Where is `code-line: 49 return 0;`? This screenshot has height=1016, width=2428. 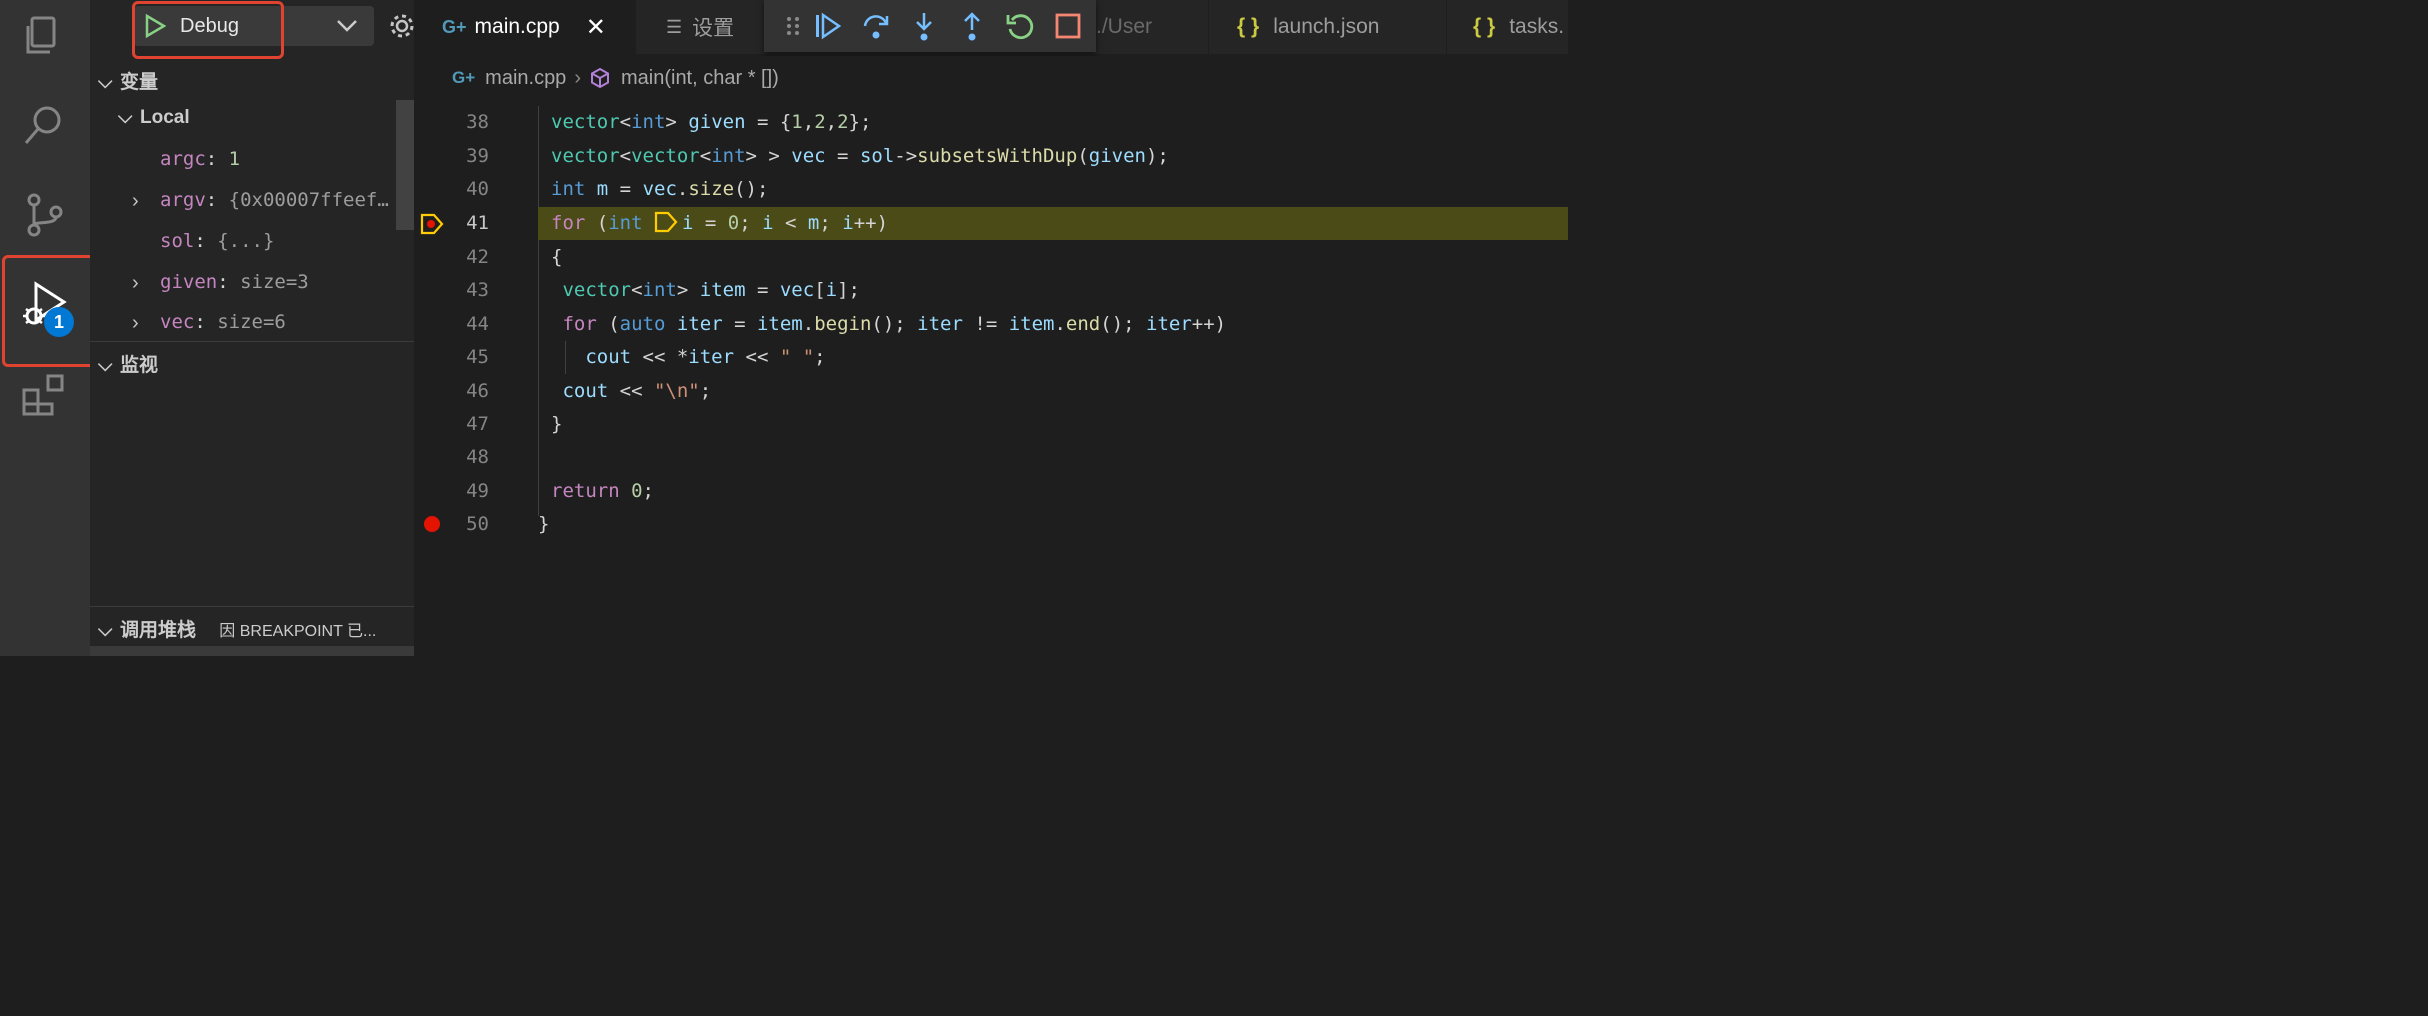
code-line: 49 return 0; is located at coordinates (991, 491).